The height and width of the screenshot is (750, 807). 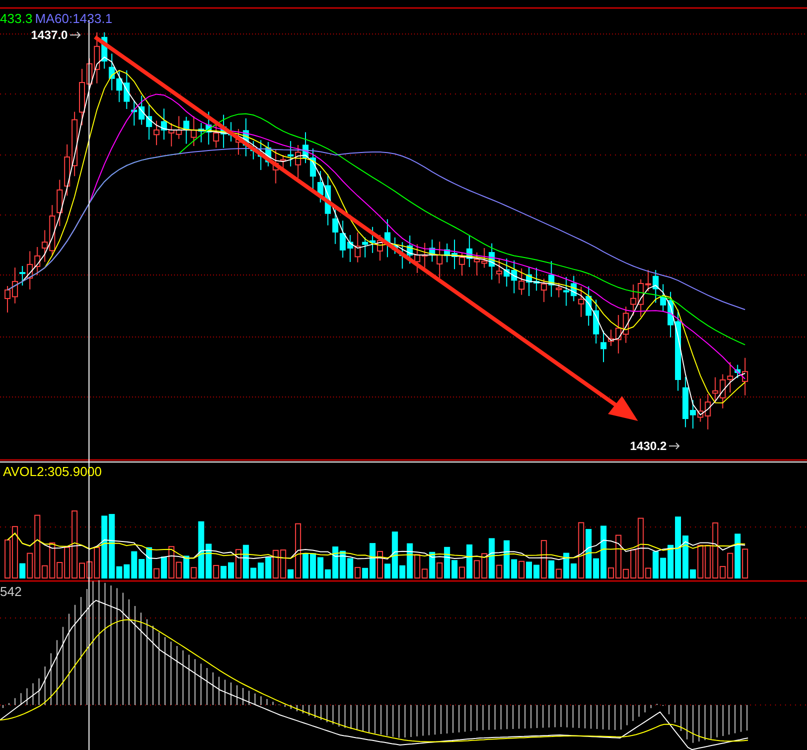 I want to click on low-price-label: 1430.2, so click(x=648, y=446).